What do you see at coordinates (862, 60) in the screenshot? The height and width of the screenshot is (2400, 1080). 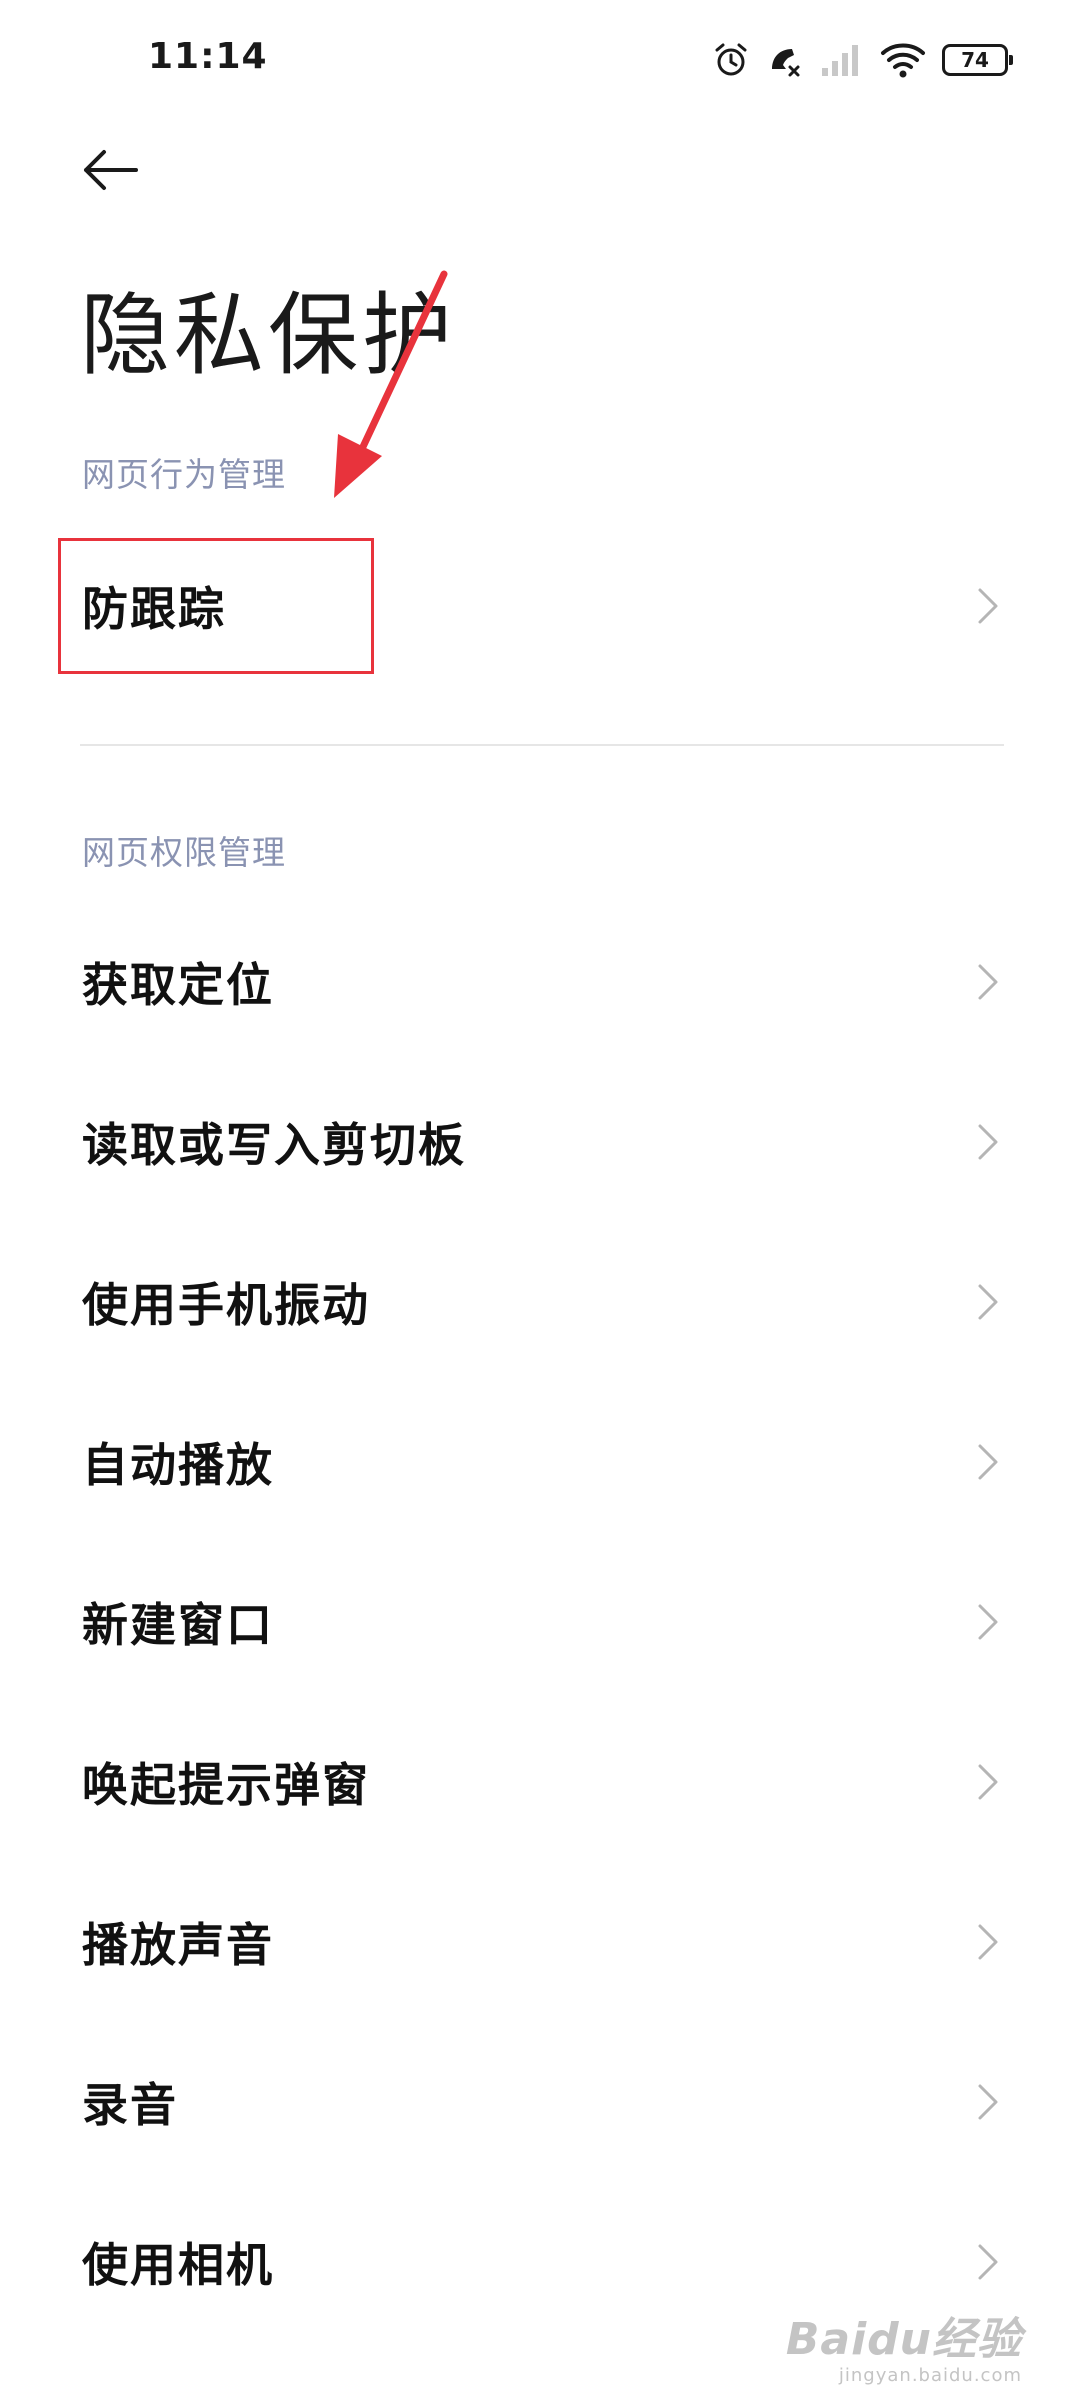 I see `status-icons: 74` at bounding box center [862, 60].